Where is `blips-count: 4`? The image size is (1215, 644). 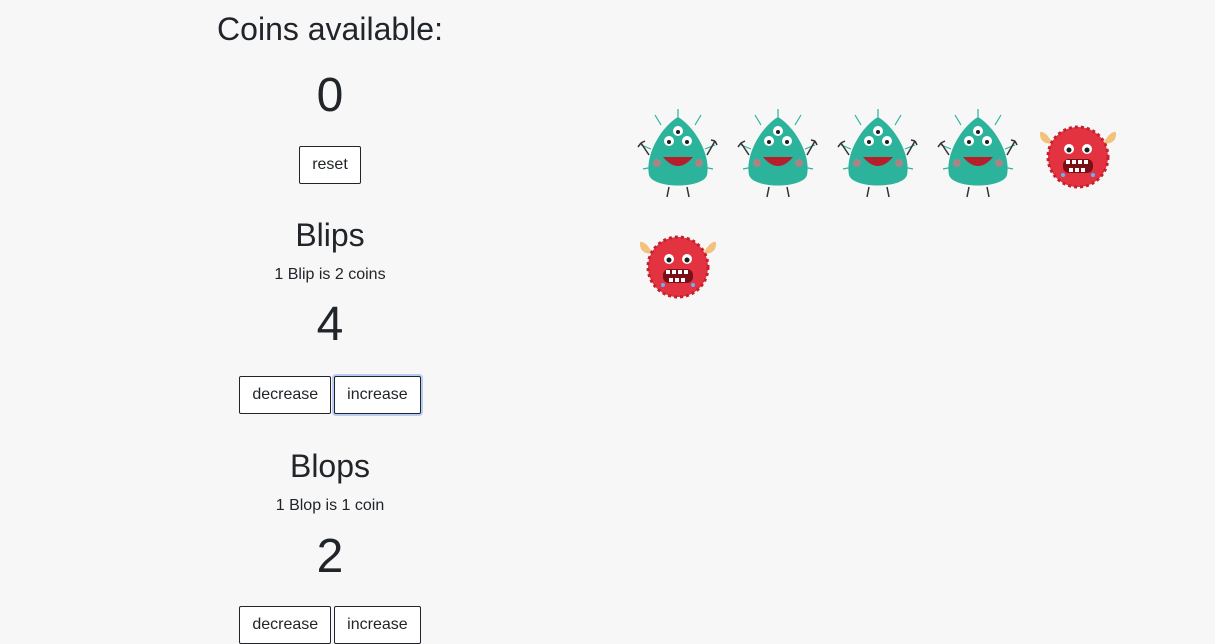 blips-count: 4 is located at coordinates (330, 324).